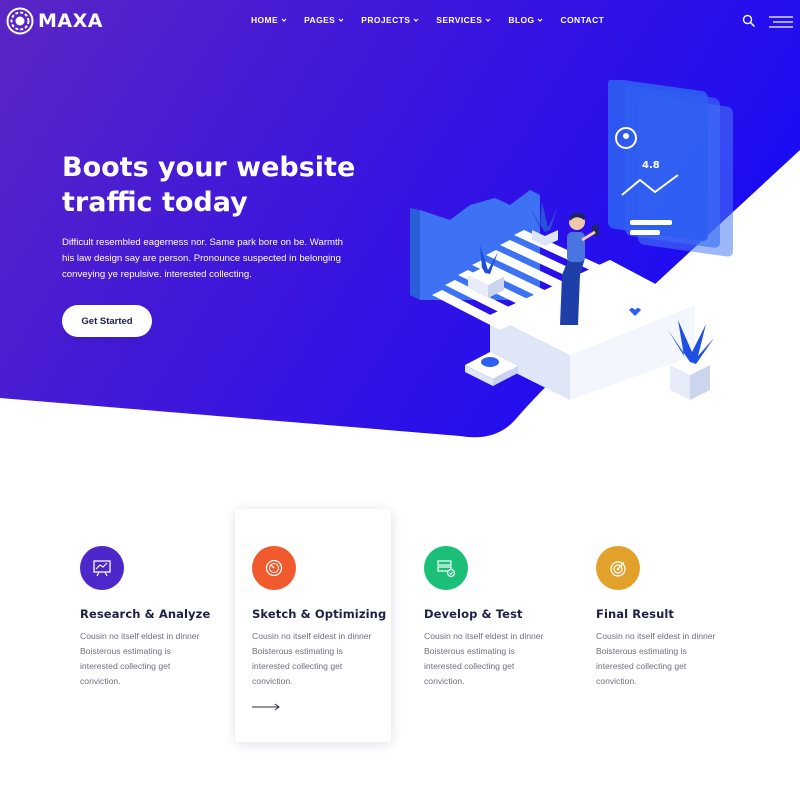 This screenshot has height=800, width=800. I want to click on concentric-ring-logo-icon, so click(20, 21).